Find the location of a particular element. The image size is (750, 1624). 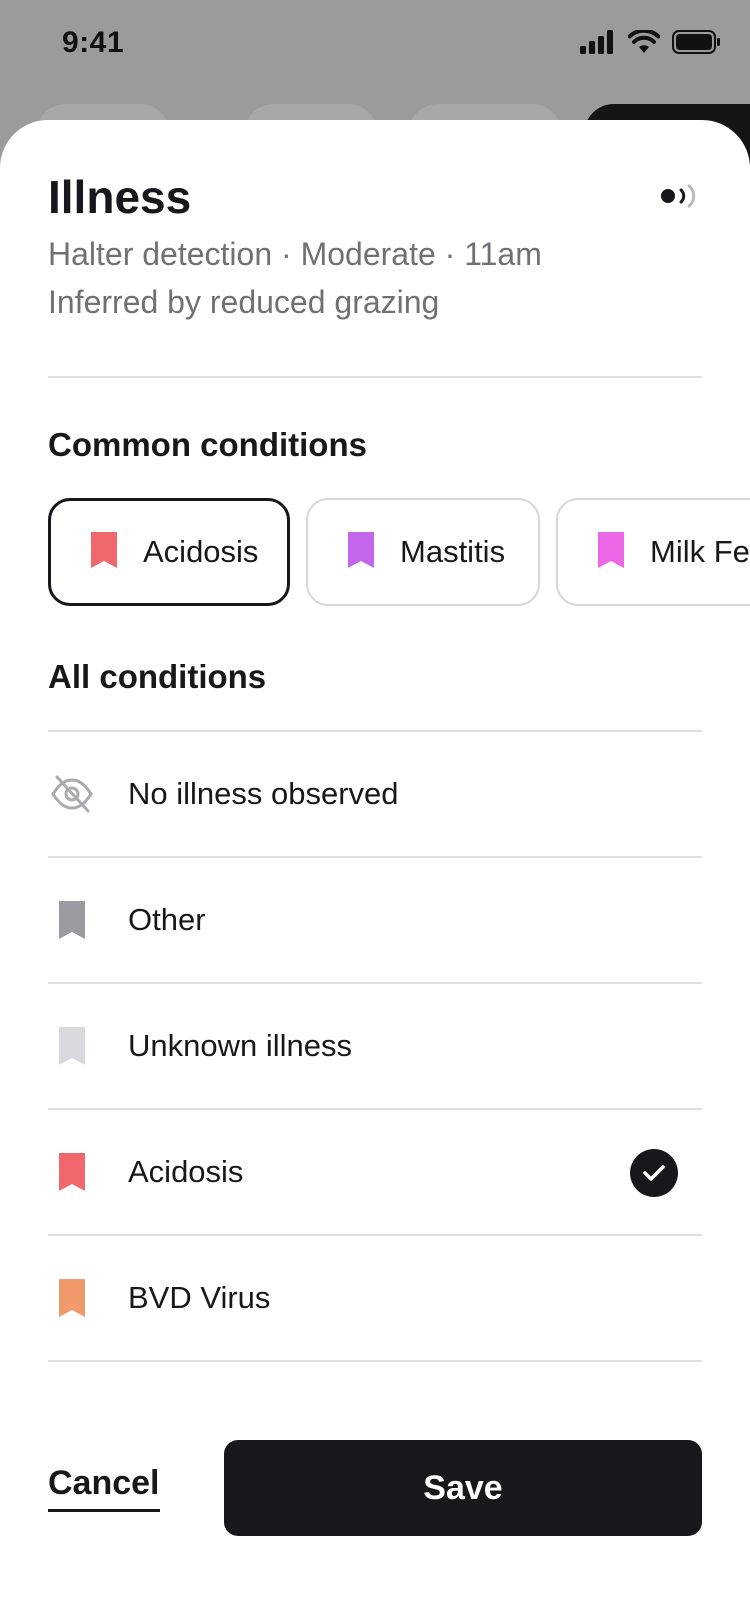

battery-icon is located at coordinates (697, 44).